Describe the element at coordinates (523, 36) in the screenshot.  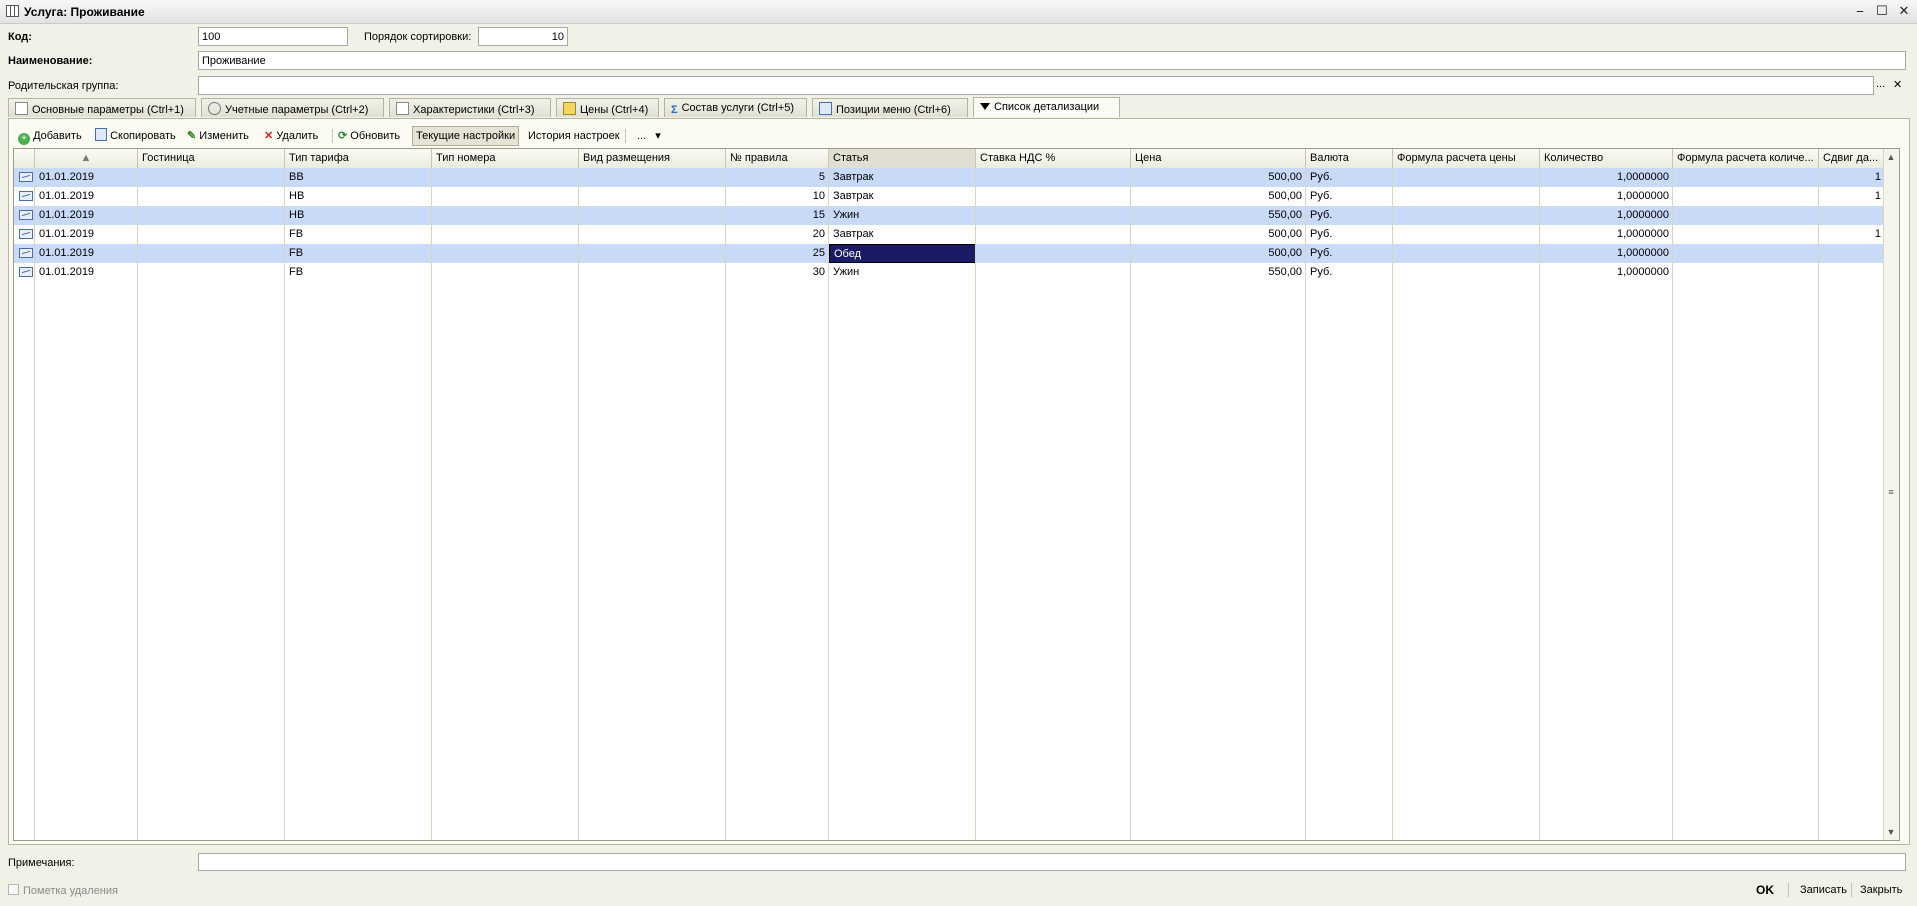
I see `sort-order-field: 10` at that location.